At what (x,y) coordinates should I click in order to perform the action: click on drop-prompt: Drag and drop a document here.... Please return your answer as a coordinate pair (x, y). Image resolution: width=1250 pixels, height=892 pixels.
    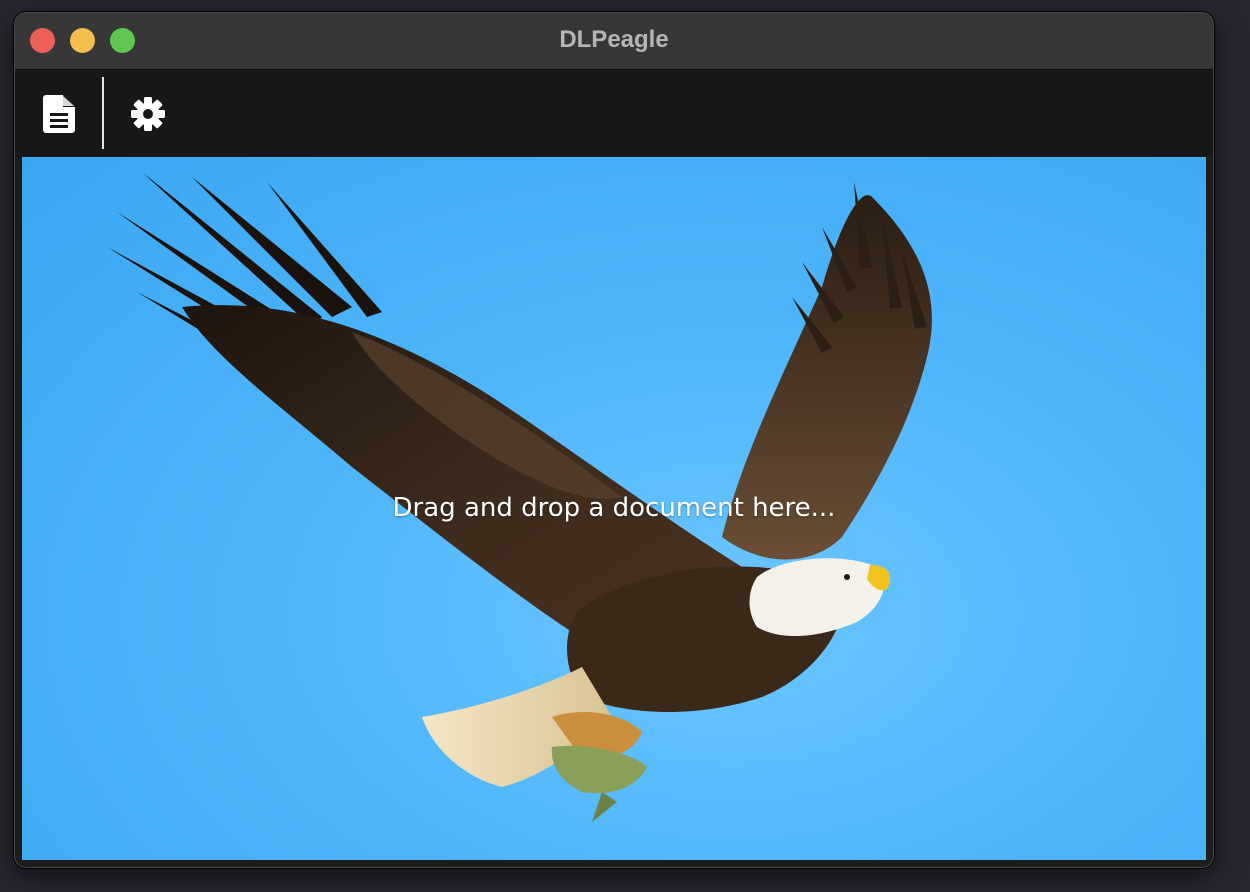
    Looking at the image, I should click on (614, 508).